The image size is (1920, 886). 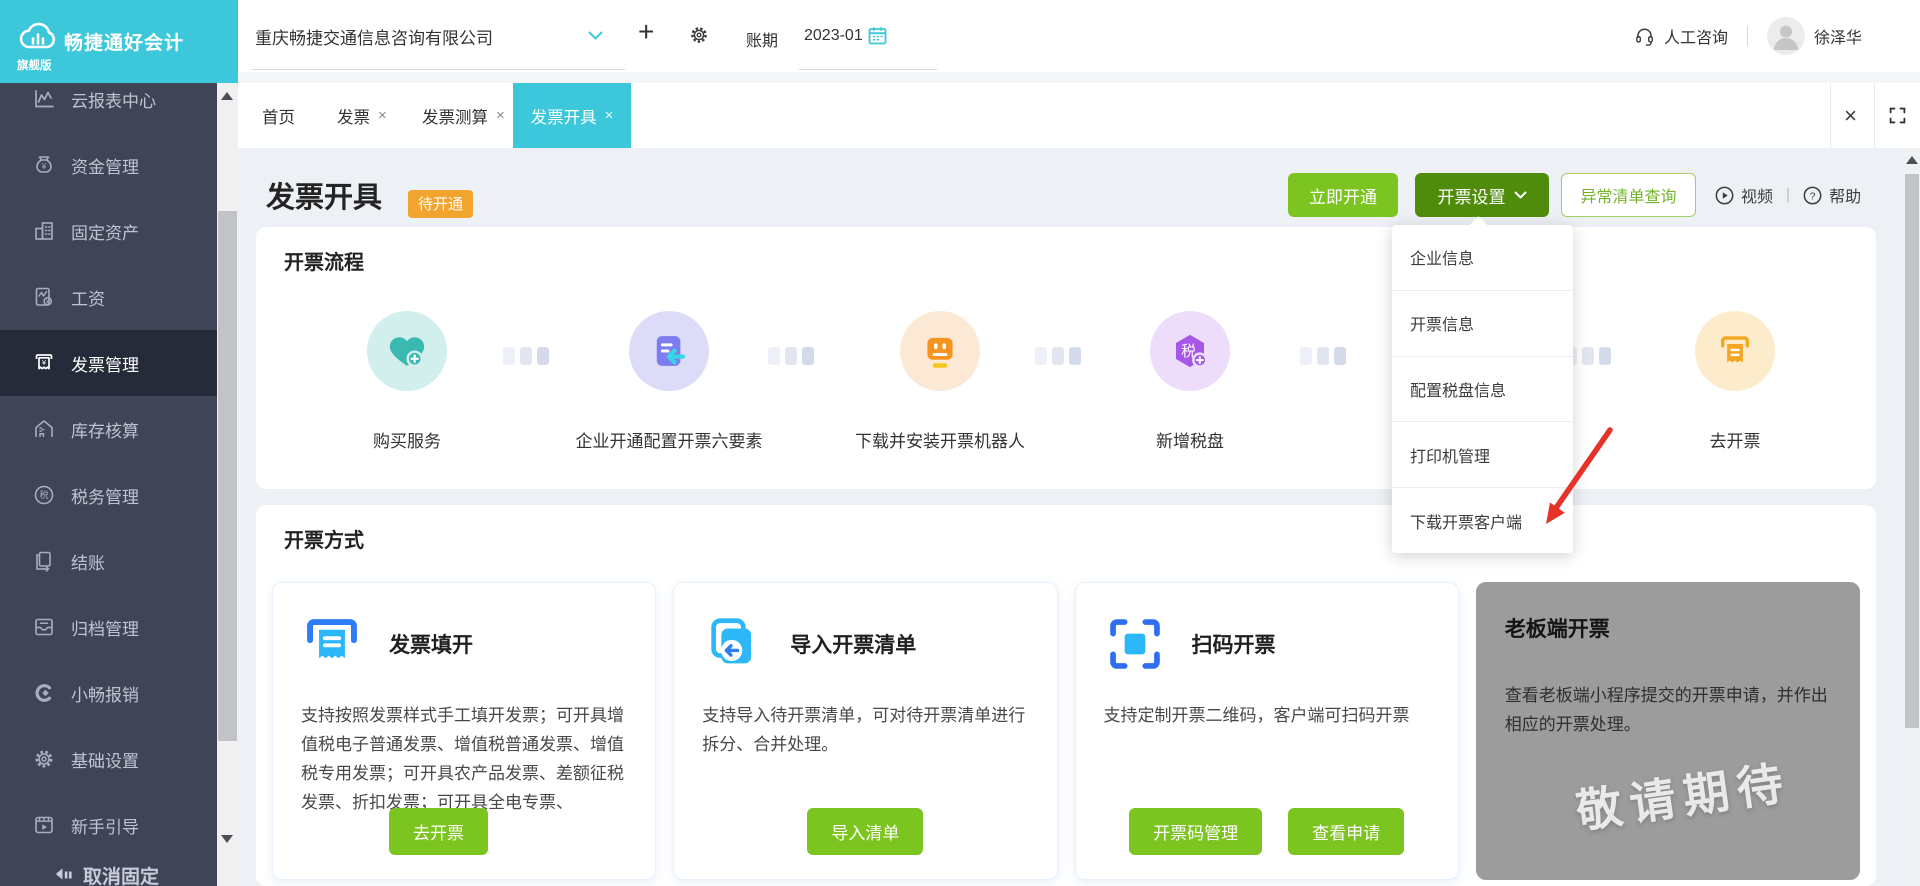 I want to click on sidebar-item-tax: 税 税务管理, so click(x=108, y=495).